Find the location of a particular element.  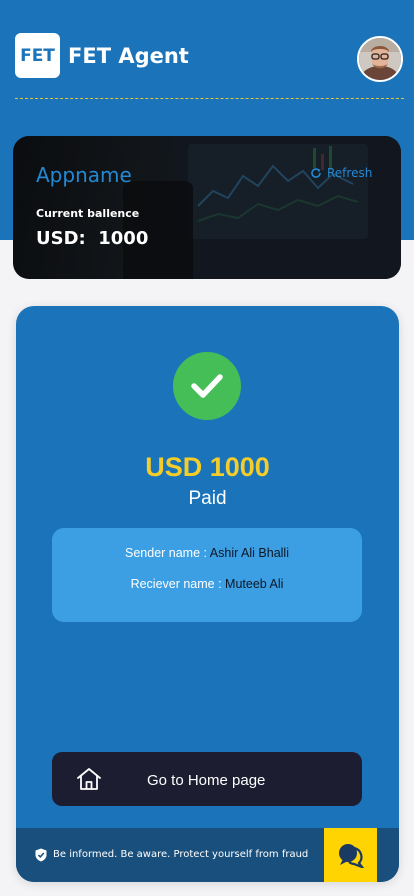

payment-status: Paid is located at coordinates (207, 498).